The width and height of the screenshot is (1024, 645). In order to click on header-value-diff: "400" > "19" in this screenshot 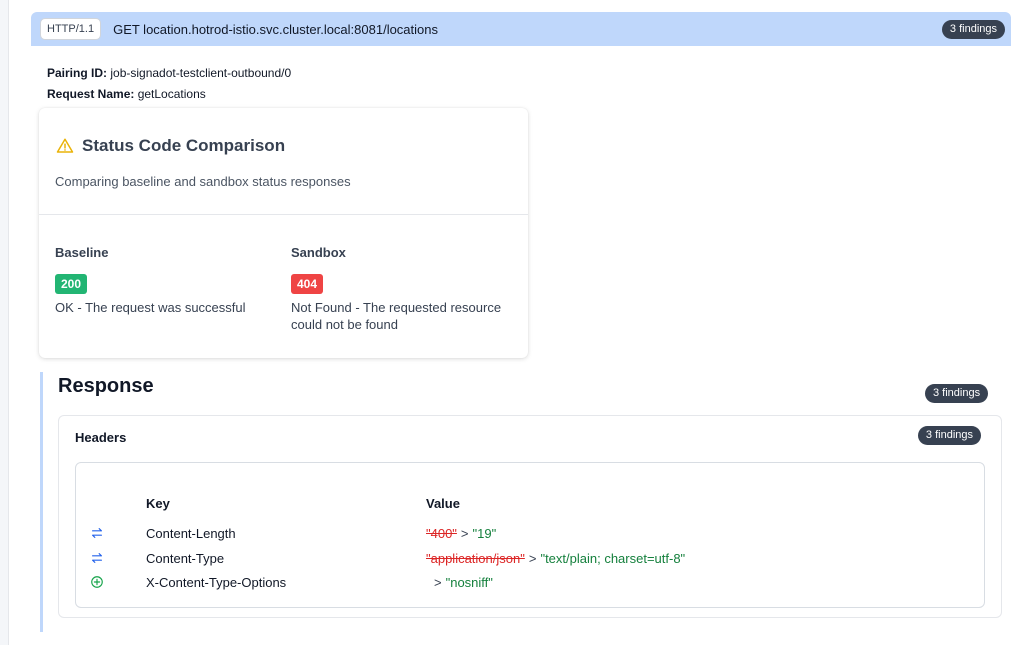, I will do `click(461, 533)`.